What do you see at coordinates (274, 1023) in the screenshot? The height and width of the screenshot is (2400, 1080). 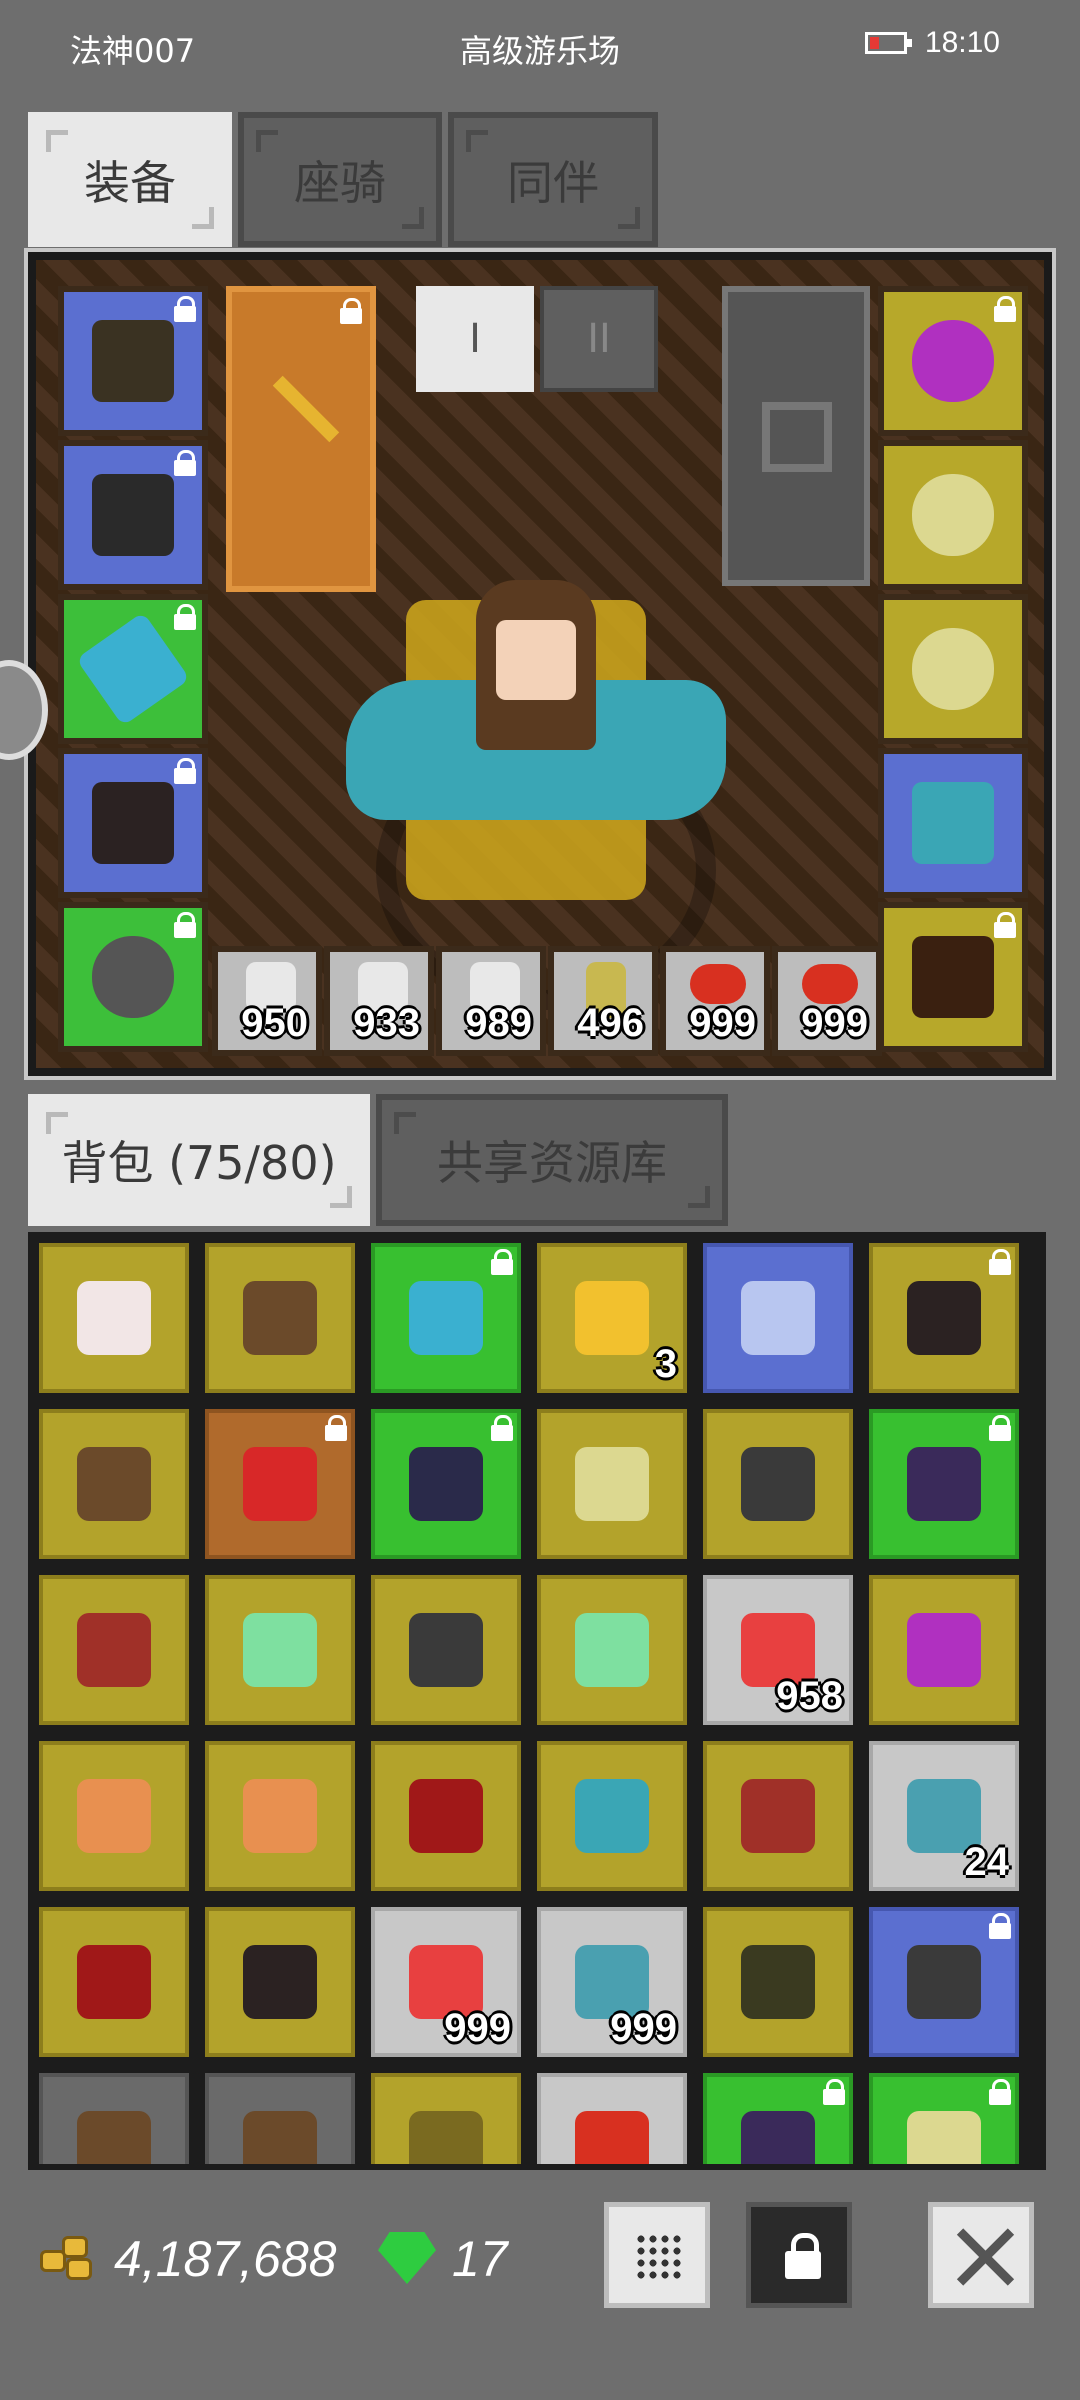 I see `quantity: 950` at bounding box center [274, 1023].